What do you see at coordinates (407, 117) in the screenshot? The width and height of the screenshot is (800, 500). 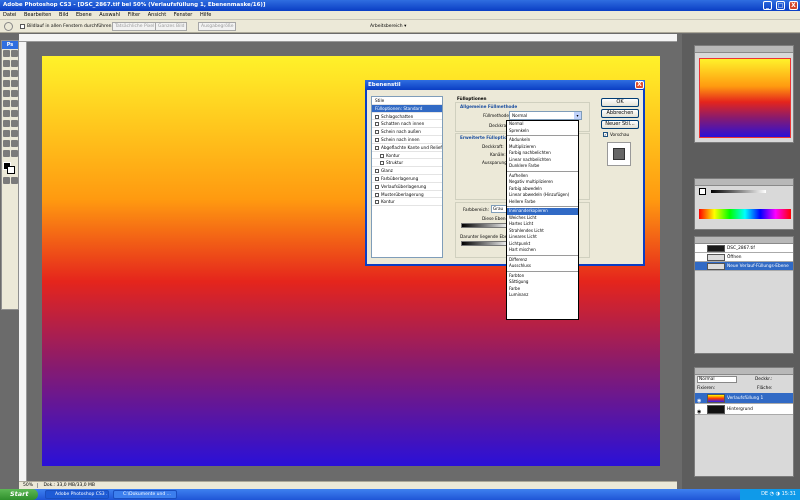 I see `style-item: Schlagschatten` at bounding box center [407, 117].